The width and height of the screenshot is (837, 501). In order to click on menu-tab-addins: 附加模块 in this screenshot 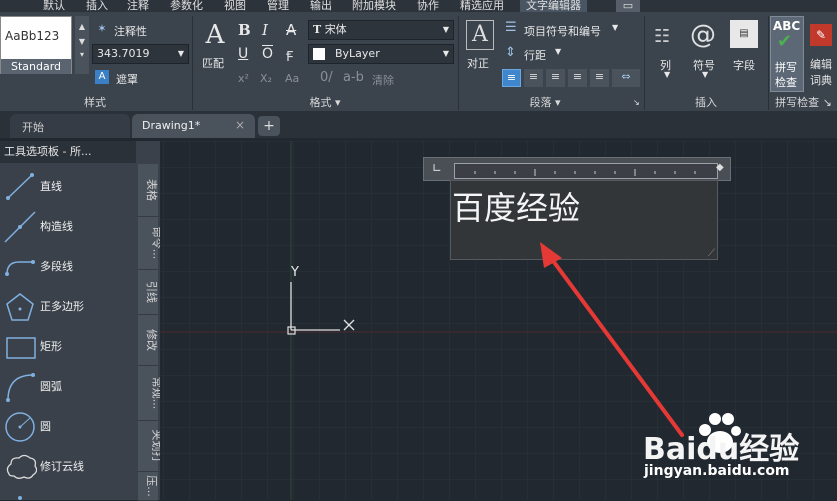, I will do `click(374, 6)`.